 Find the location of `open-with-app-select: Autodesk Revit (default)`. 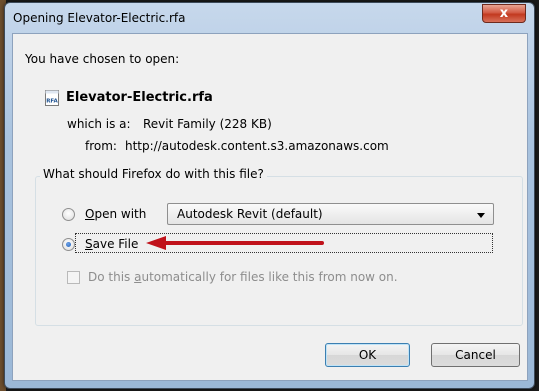

open-with-app-select: Autodesk Revit (default) is located at coordinates (330, 214).